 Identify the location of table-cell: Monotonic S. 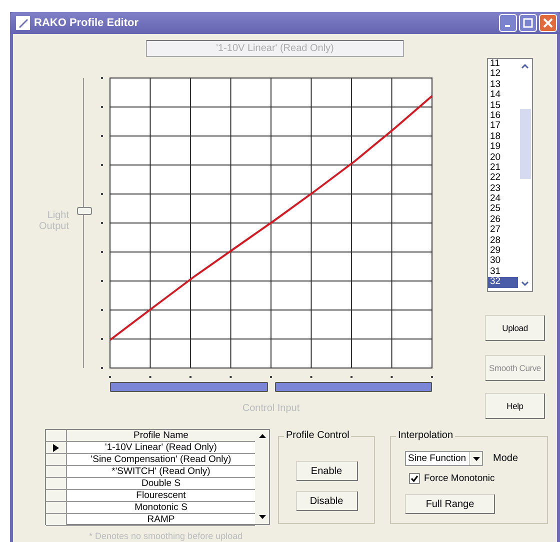
(161, 507).